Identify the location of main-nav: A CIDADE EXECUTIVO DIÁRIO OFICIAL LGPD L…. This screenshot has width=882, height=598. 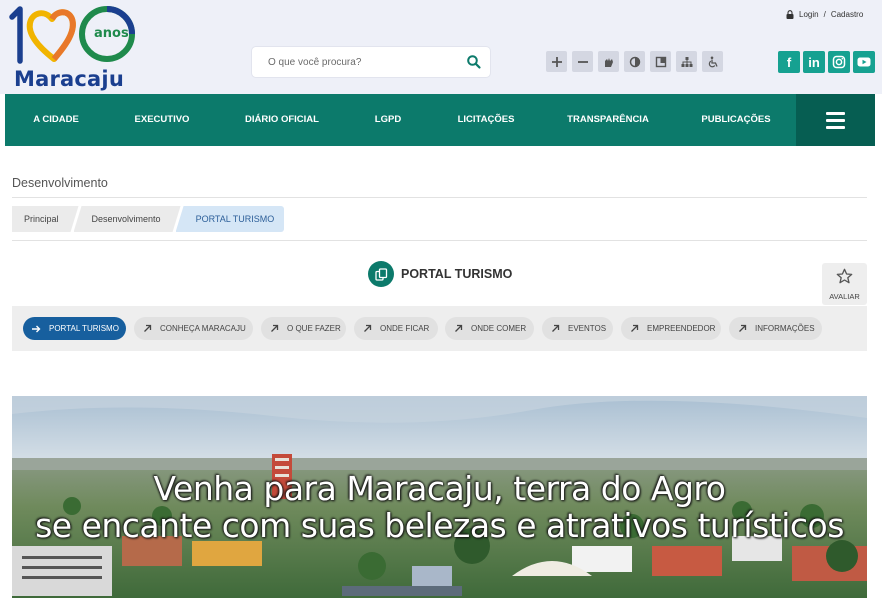
(440, 120).